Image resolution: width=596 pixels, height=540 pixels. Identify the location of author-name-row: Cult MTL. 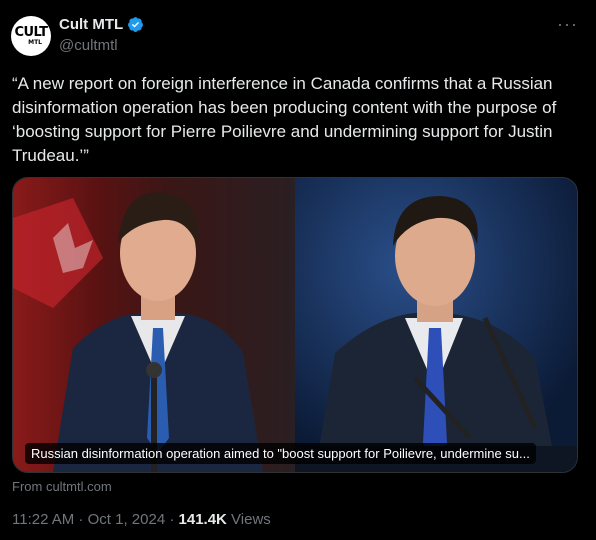
(101, 24).